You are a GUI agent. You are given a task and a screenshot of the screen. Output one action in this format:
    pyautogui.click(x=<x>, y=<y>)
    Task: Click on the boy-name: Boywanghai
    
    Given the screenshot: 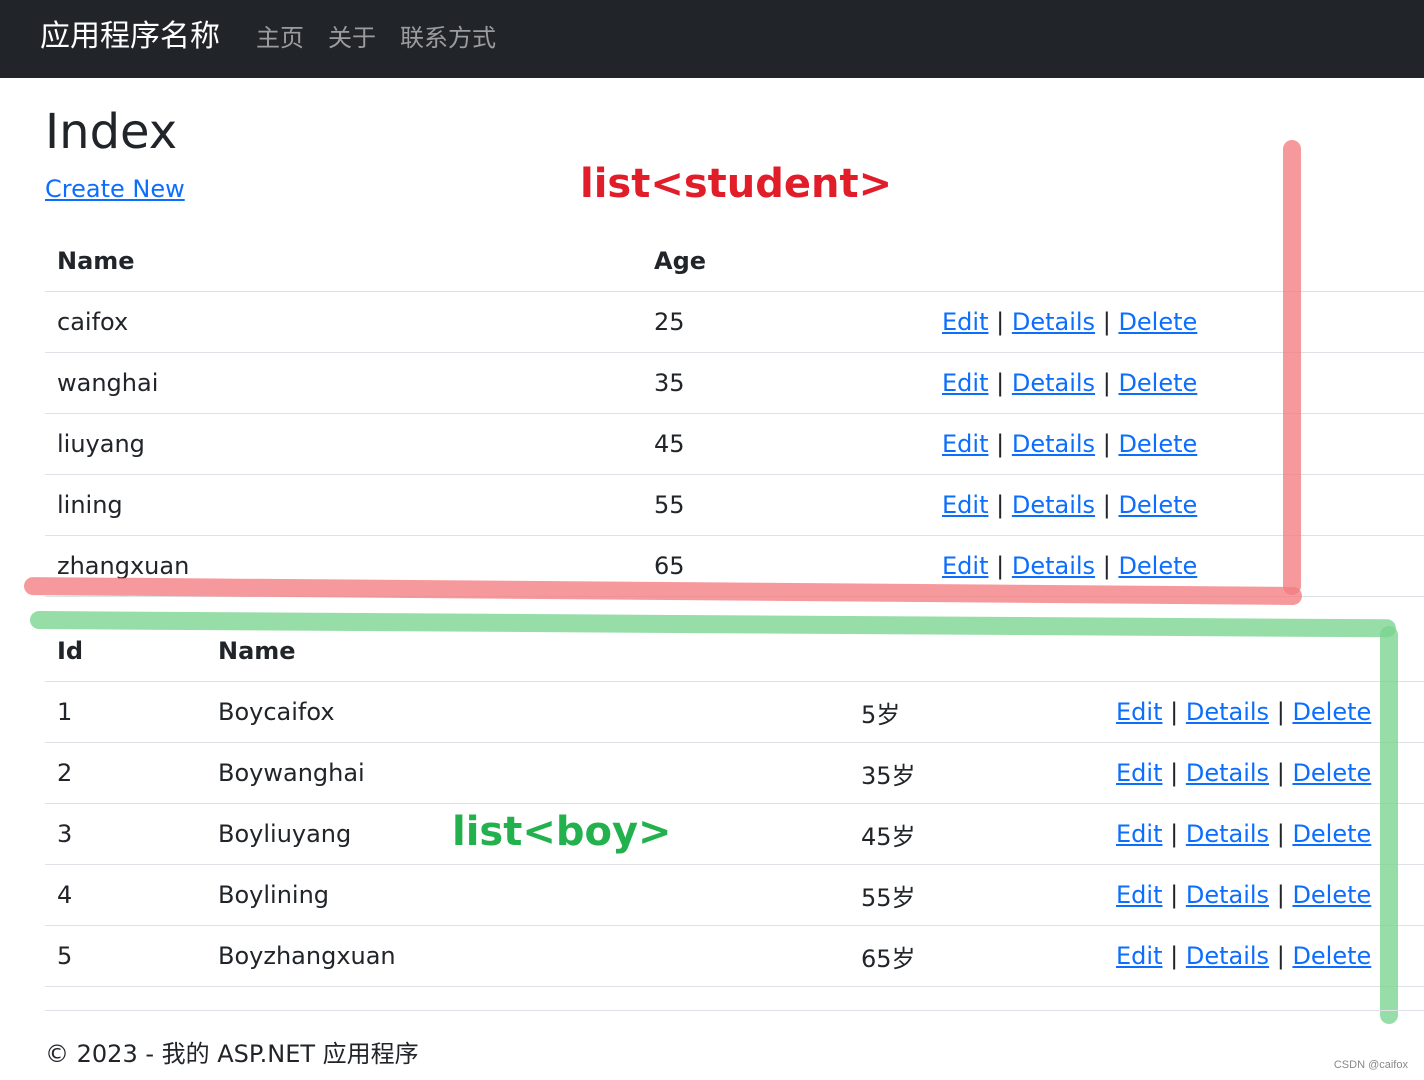 What is the action you would take?
    pyautogui.click(x=527, y=773)
    